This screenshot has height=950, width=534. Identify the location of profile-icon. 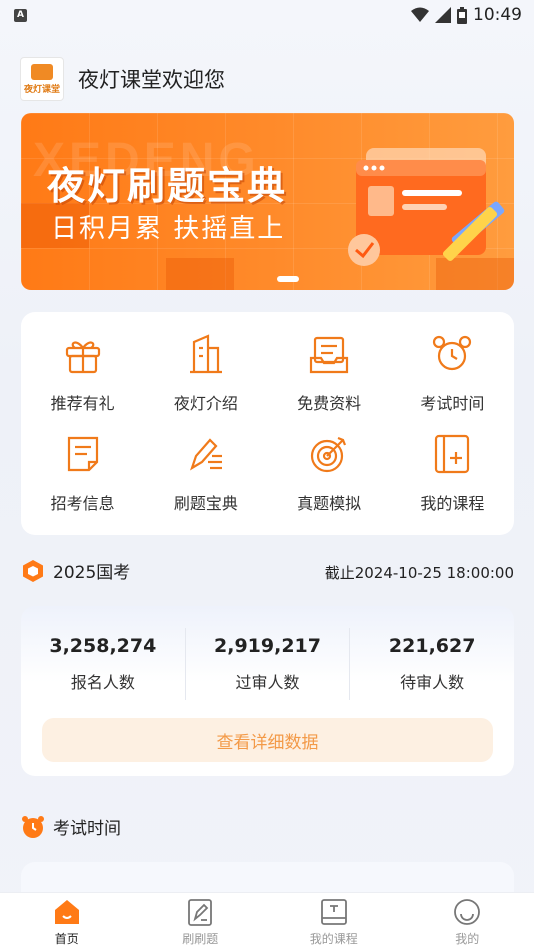
(467, 912).